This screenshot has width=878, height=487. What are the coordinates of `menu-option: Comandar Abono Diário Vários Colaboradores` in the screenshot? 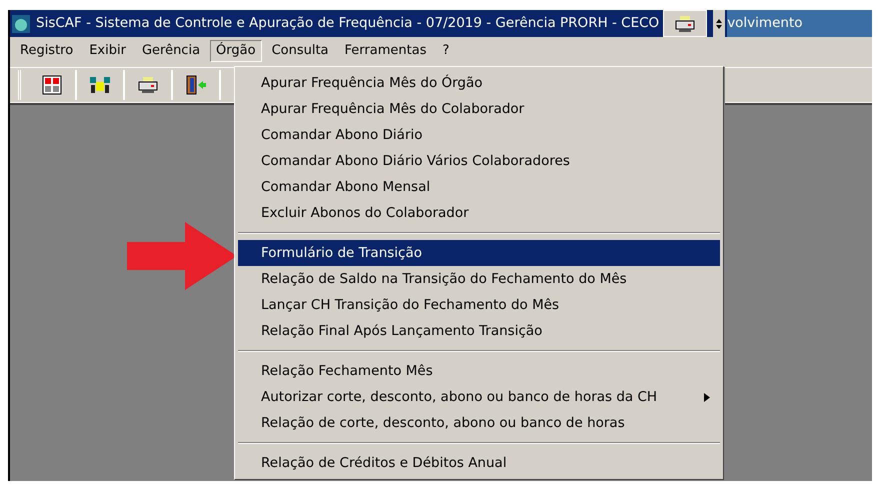 It's located at (479, 161).